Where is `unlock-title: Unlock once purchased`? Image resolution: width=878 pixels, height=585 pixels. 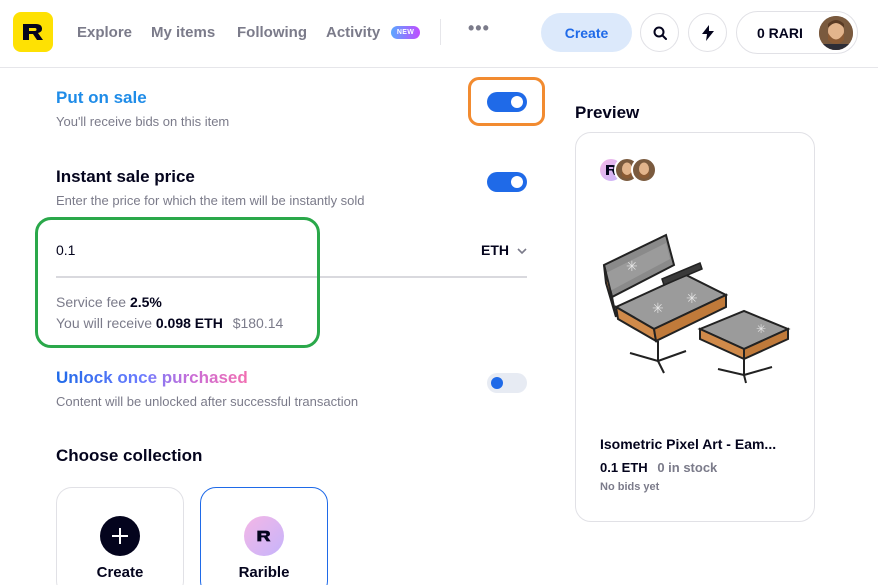 unlock-title: Unlock once purchased is located at coordinates (152, 377).